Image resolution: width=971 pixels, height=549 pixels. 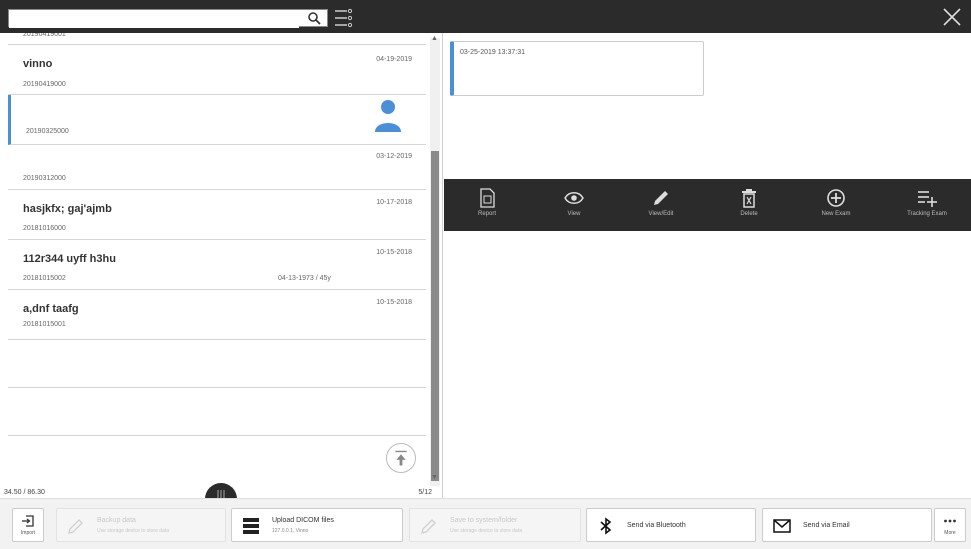 I want to click on avatar-icon, so click(x=388, y=116).